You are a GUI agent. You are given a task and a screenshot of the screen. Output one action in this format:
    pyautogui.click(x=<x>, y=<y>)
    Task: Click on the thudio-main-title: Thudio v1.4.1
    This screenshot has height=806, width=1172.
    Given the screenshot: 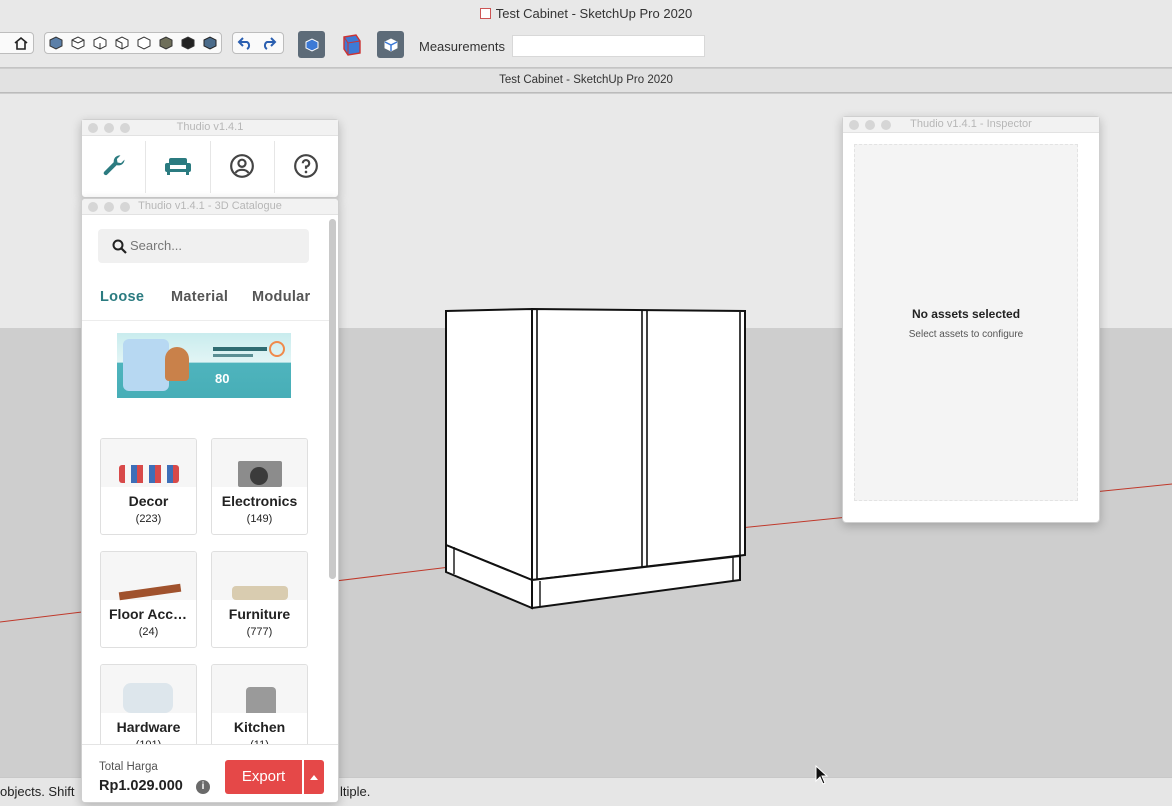 What is the action you would take?
    pyautogui.click(x=210, y=127)
    